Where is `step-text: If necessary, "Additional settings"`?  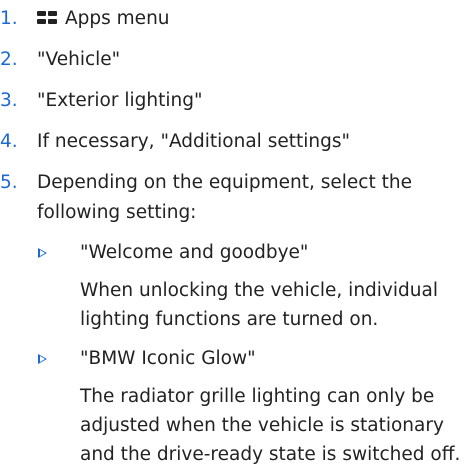
step-text: If necessary, "Additional settings" is located at coordinates (193, 141).